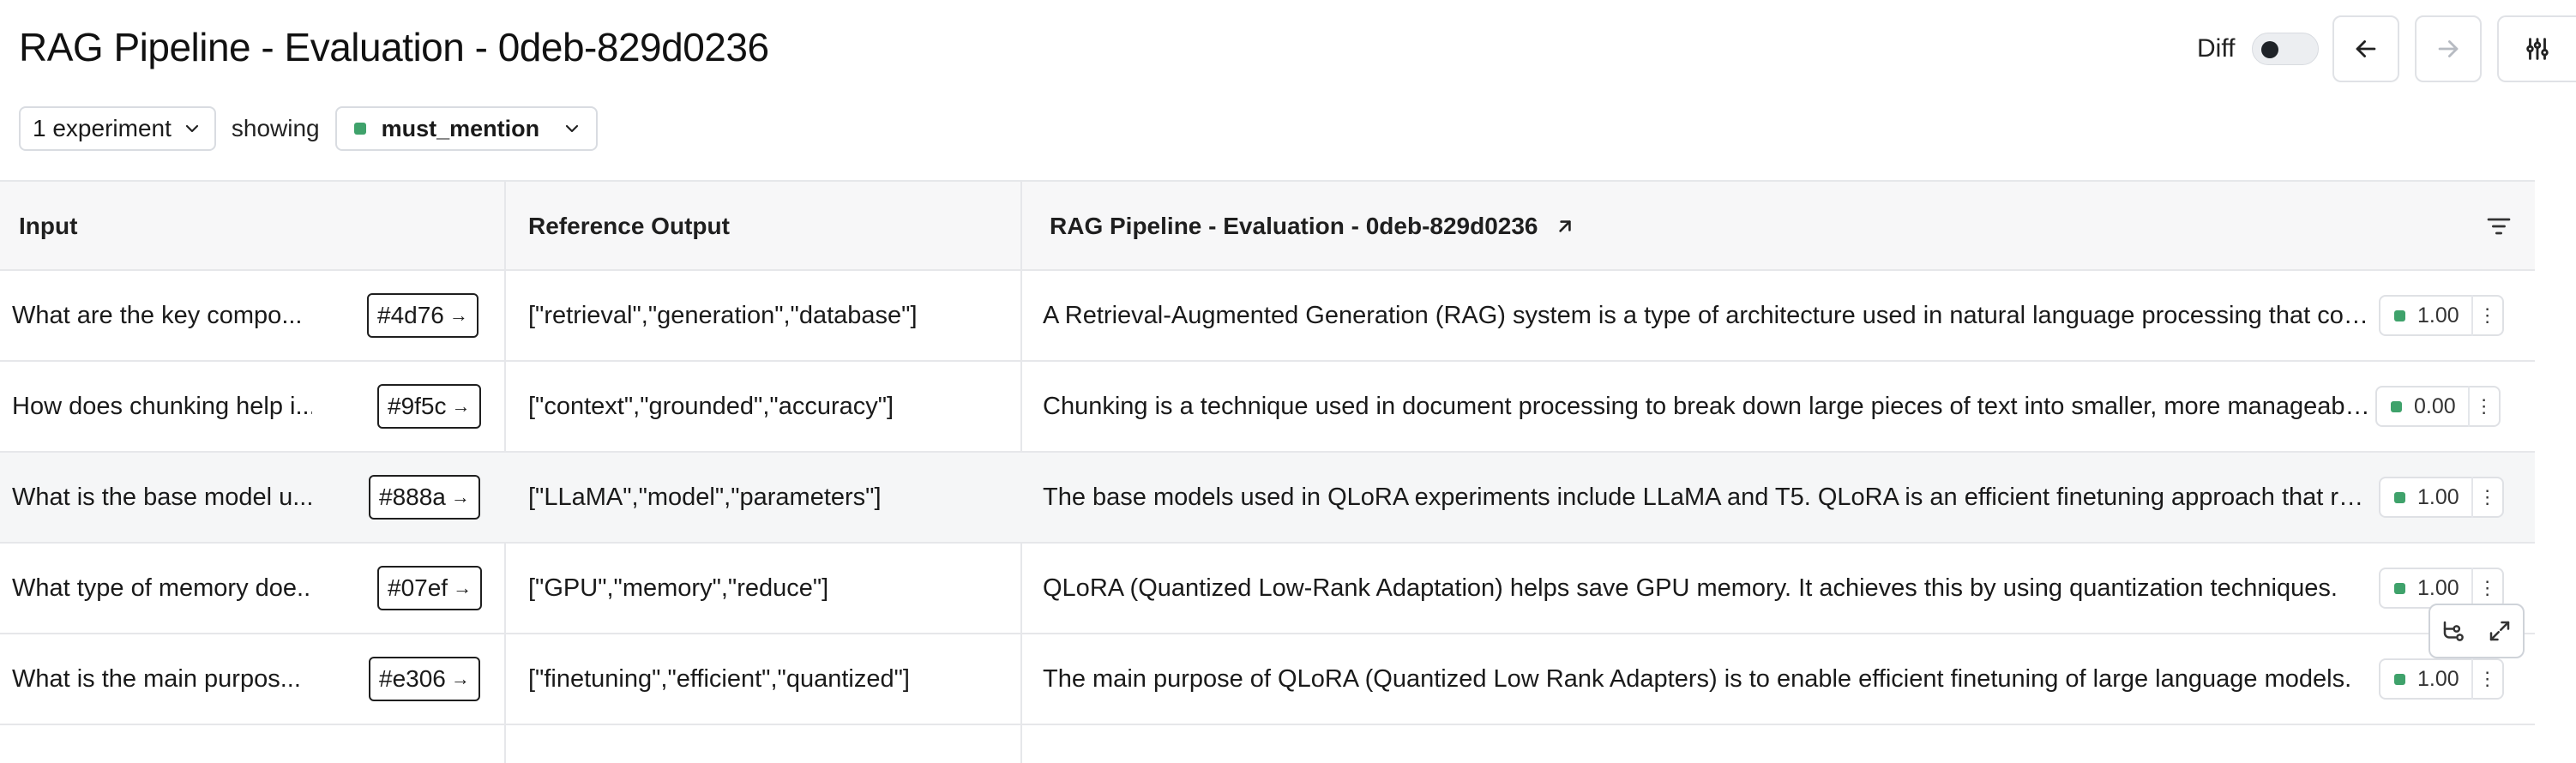 This screenshot has height=763, width=2576. I want to click on column-header-input: Input, so click(252, 226).